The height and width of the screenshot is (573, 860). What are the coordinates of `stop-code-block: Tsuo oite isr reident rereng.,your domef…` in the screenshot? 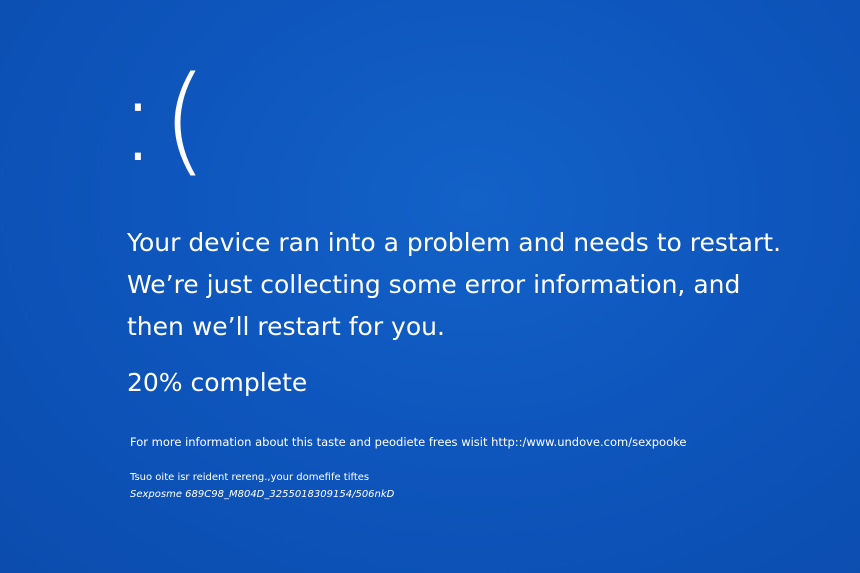 It's located at (262, 486).